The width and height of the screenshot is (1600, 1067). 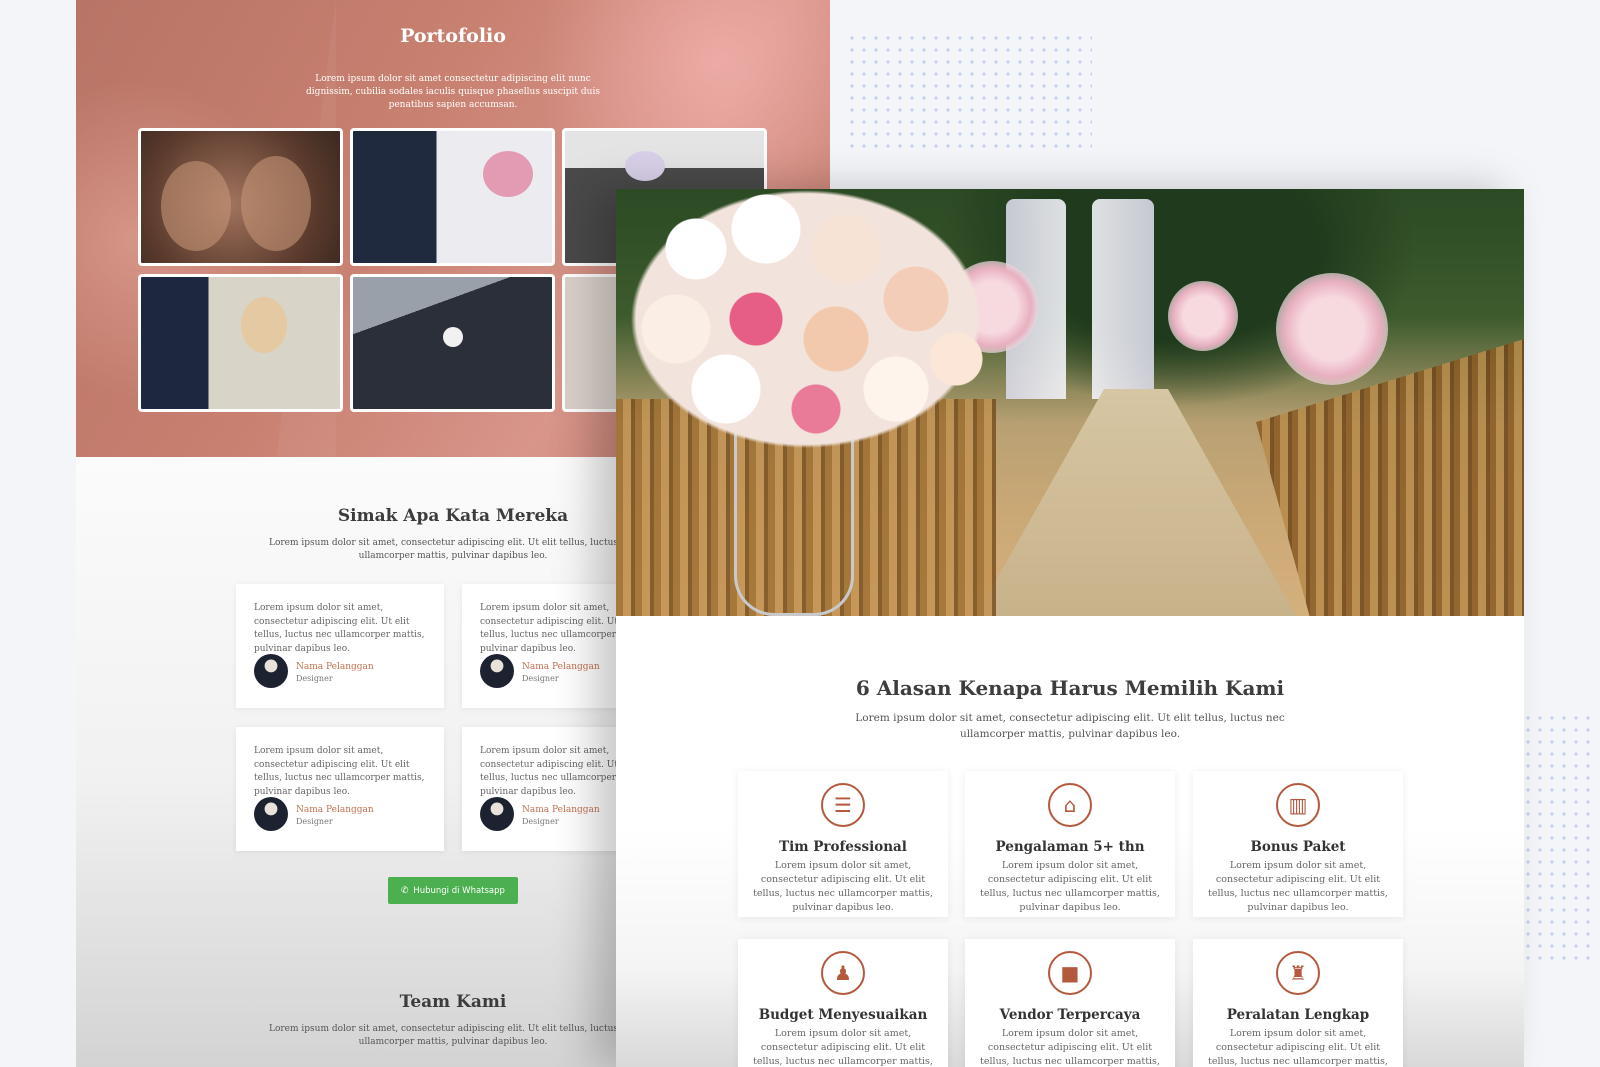 What do you see at coordinates (843, 847) in the screenshot?
I see `reason-title: Tim Professional` at bounding box center [843, 847].